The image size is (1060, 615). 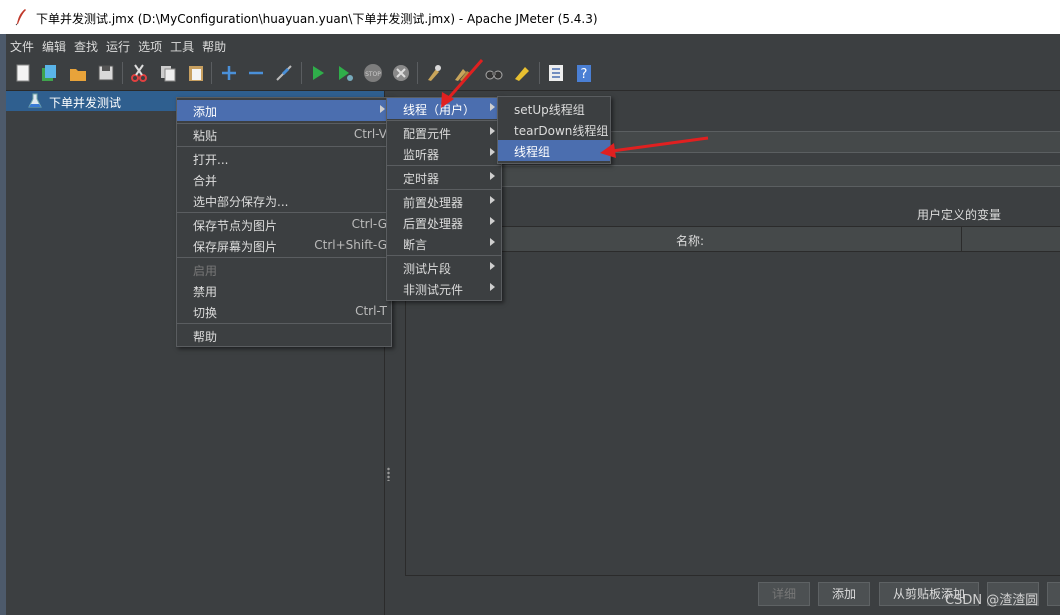 I want to click on test-plan-flask-icon, so click(x=35, y=100).